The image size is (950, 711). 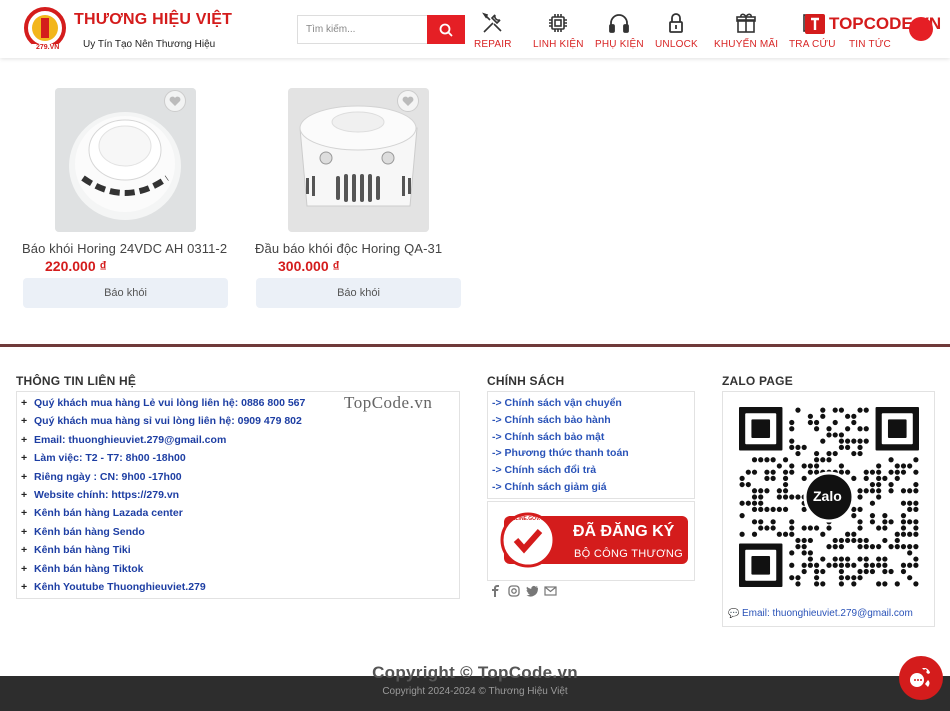 What do you see at coordinates (82, 550) in the screenshot?
I see `contact-line-text: Kênh bán hàng Tiki` at bounding box center [82, 550].